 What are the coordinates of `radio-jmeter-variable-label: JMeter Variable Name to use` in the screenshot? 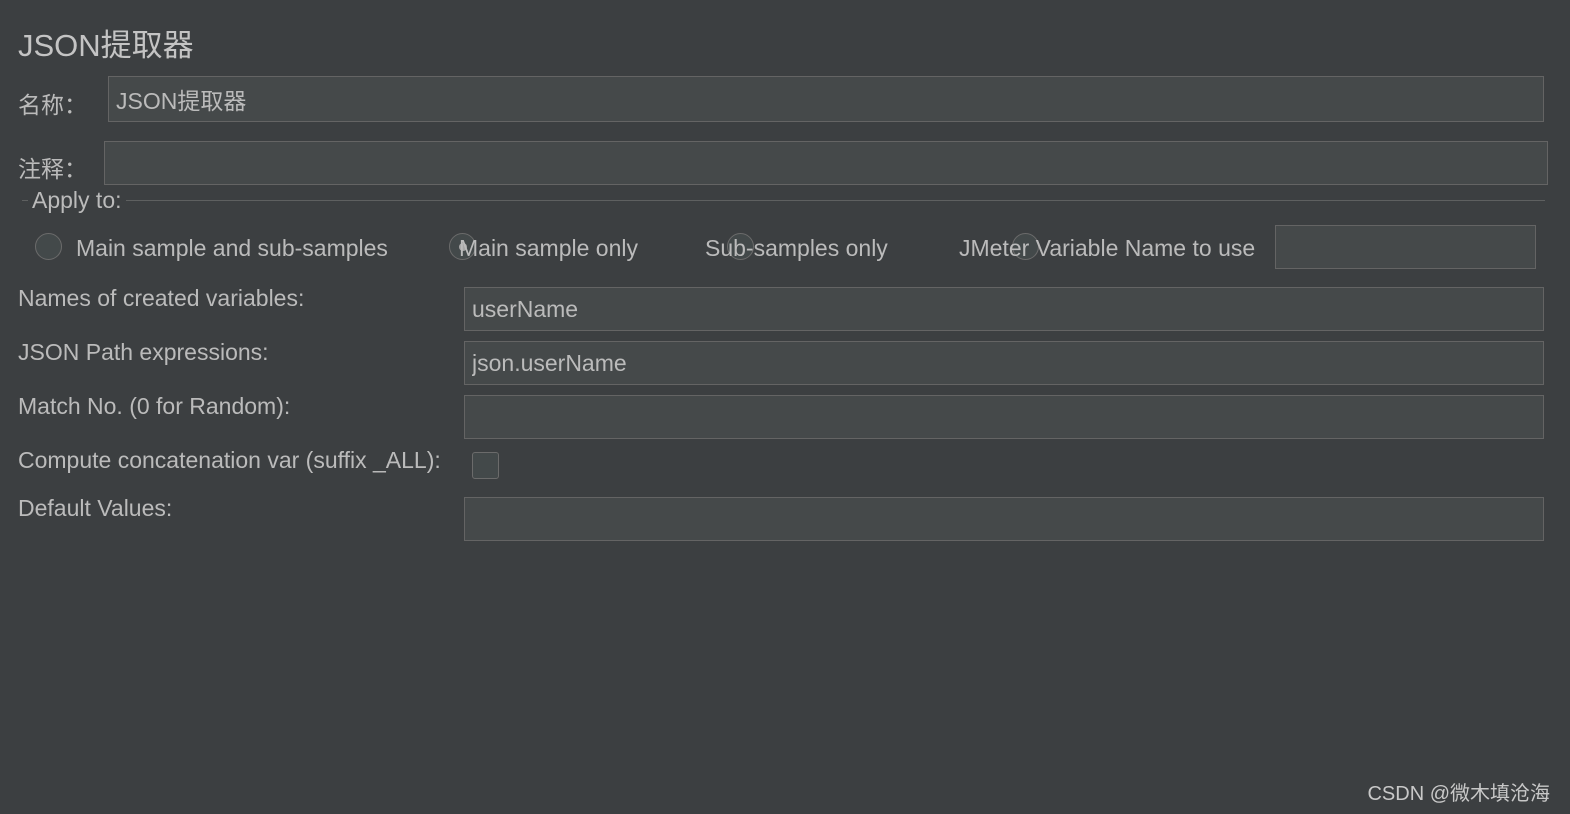 It's located at (1107, 248).